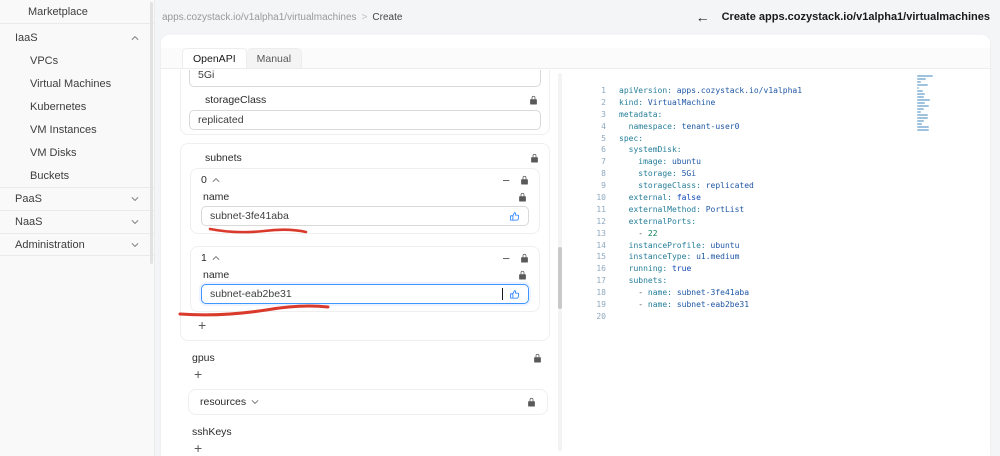 The width and height of the screenshot is (1000, 456). Describe the element at coordinates (365, 100) in the screenshot. I see `storage-class-row: storageClass` at that location.